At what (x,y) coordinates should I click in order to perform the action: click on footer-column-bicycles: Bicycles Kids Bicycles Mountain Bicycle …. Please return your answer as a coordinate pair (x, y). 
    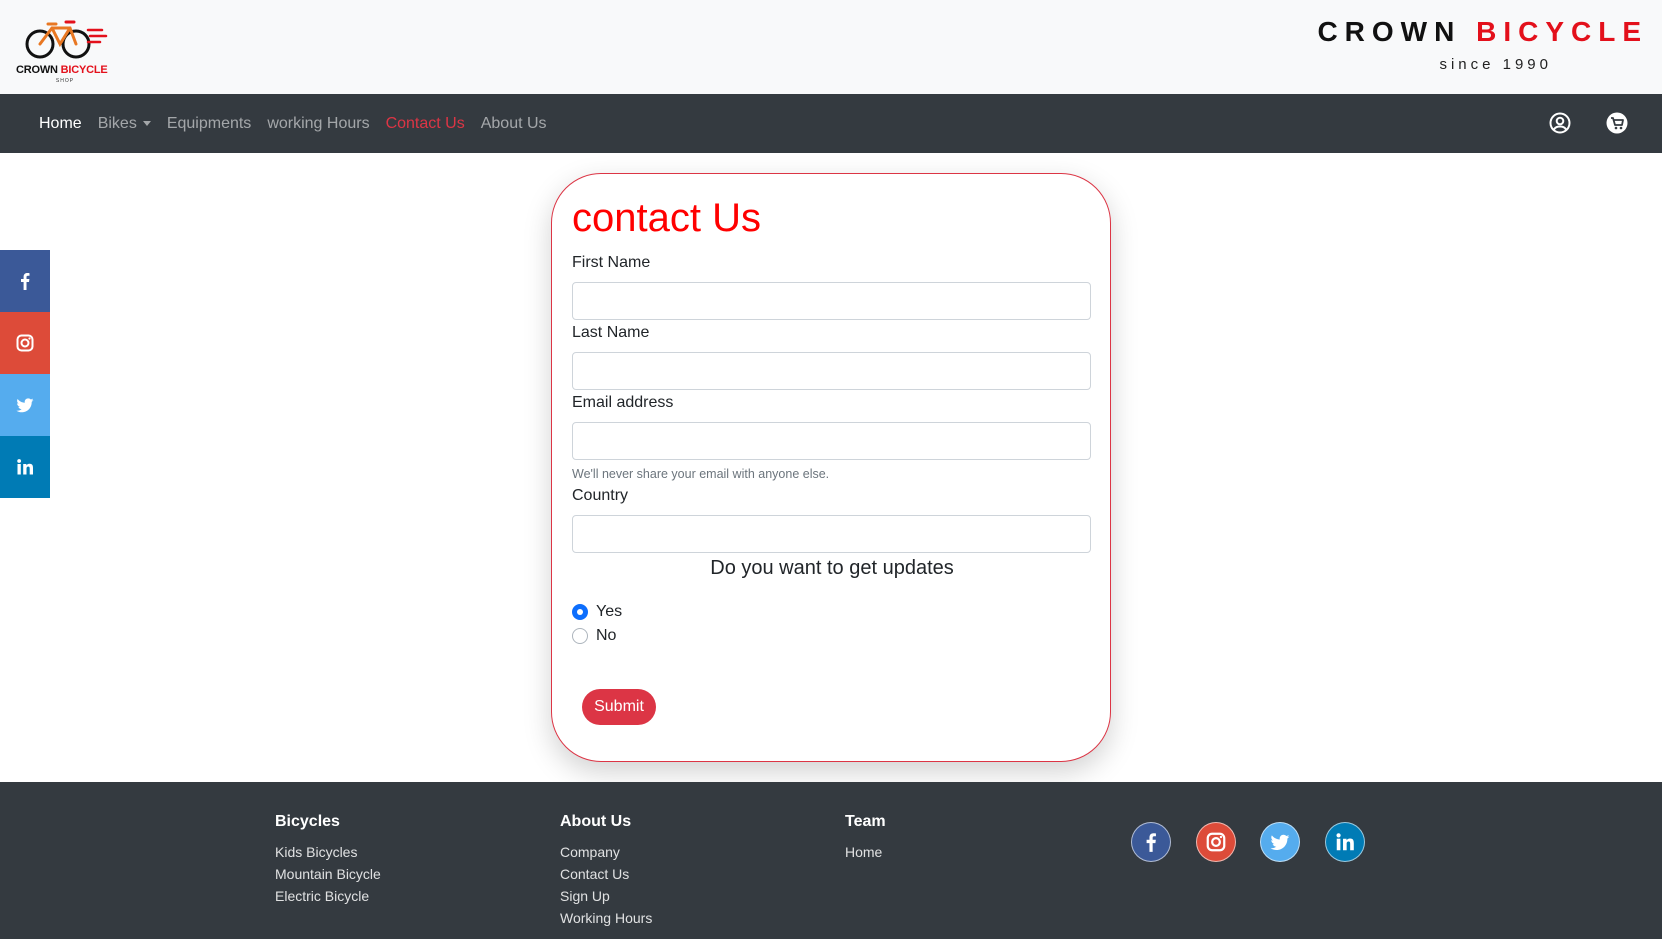
    Looking at the image, I should click on (328, 860).